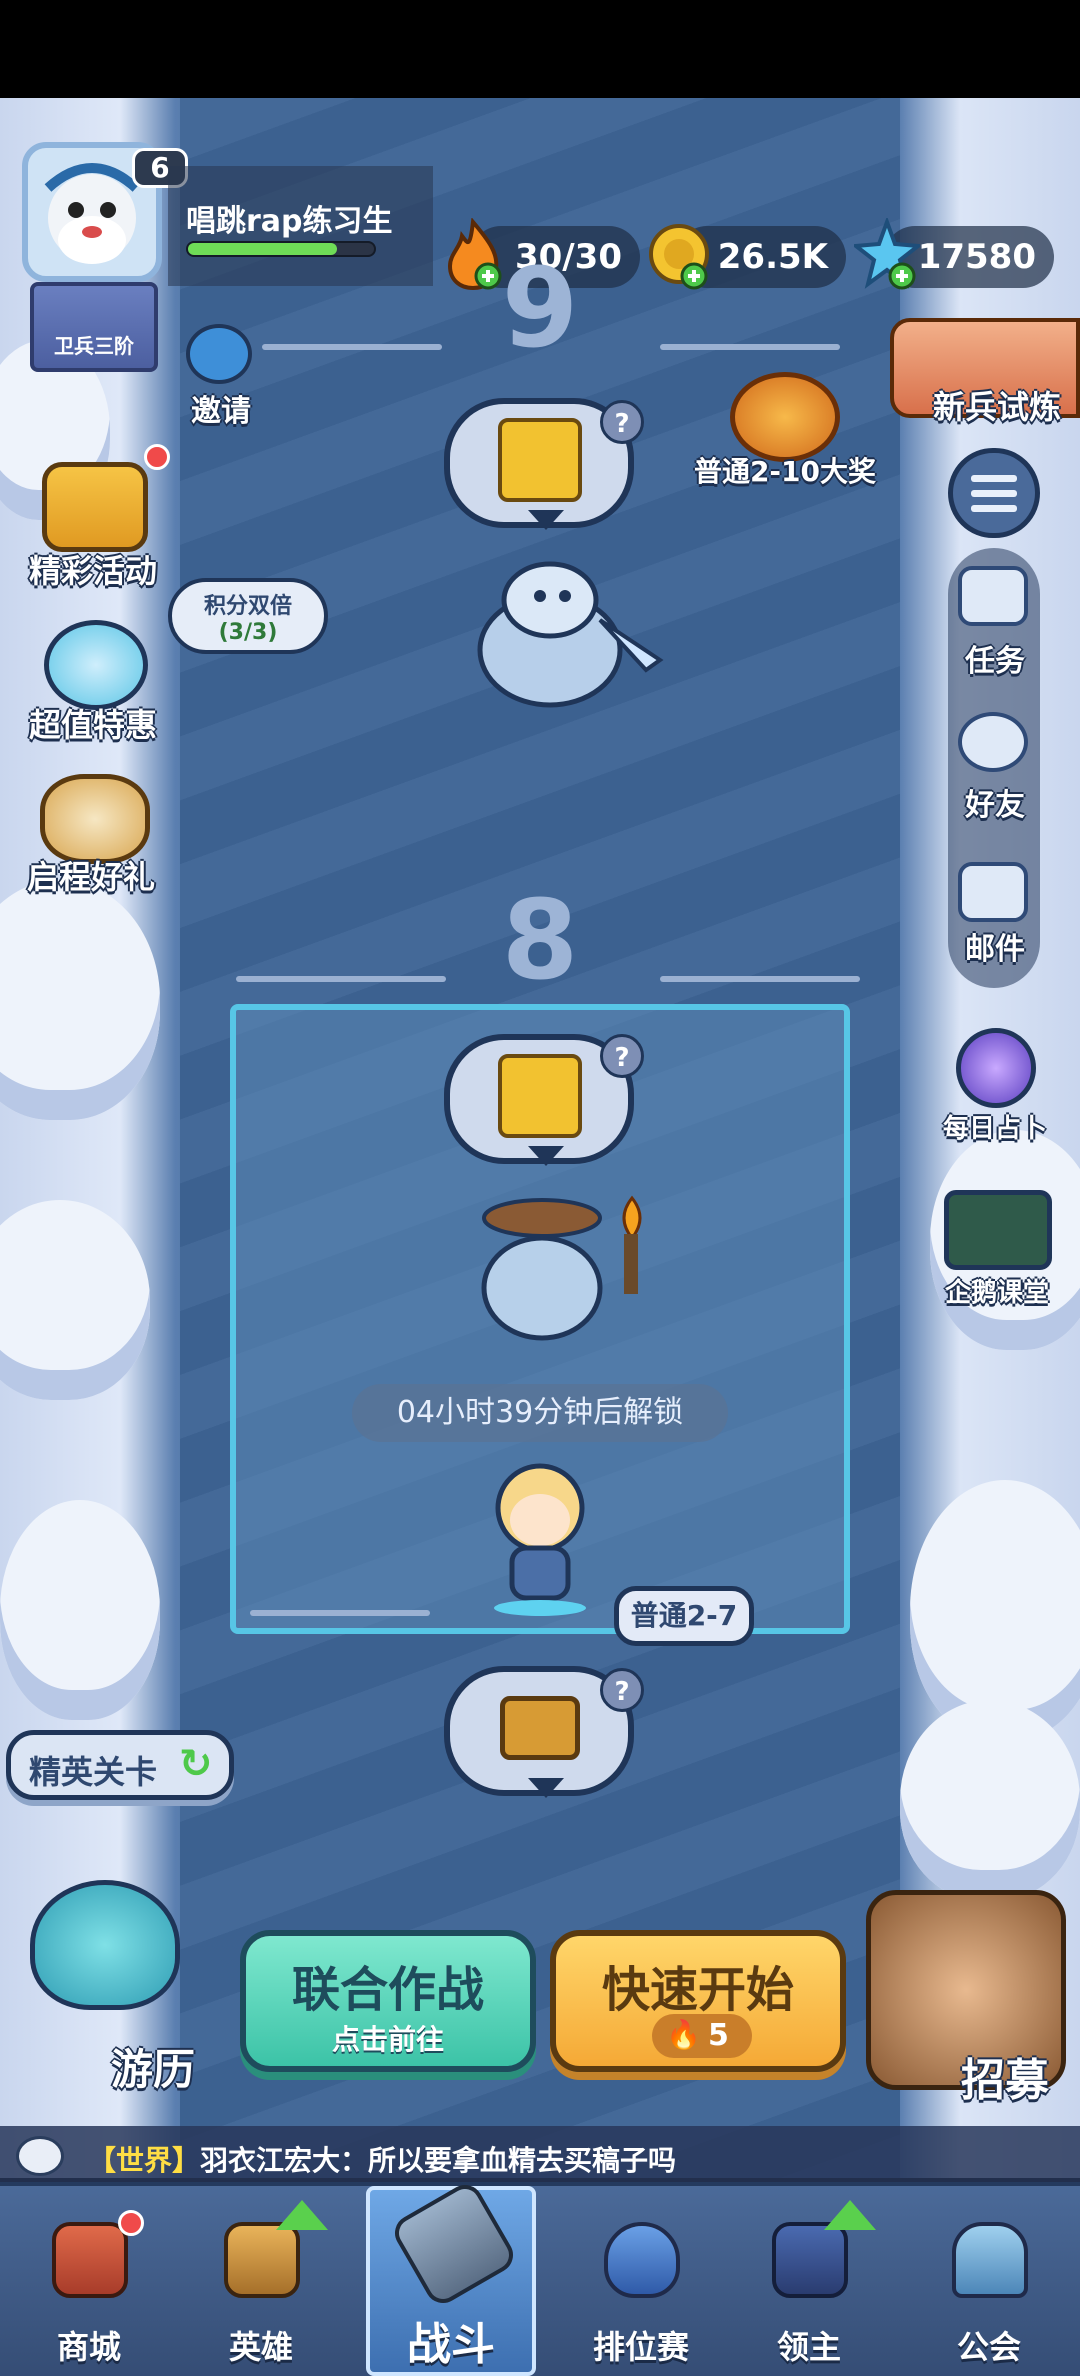 Image resolution: width=1080 pixels, height=2376 pixels. Describe the element at coordinates (88, 2347) in the screenshot. I see `nav-shop-label: 商城` at that location.